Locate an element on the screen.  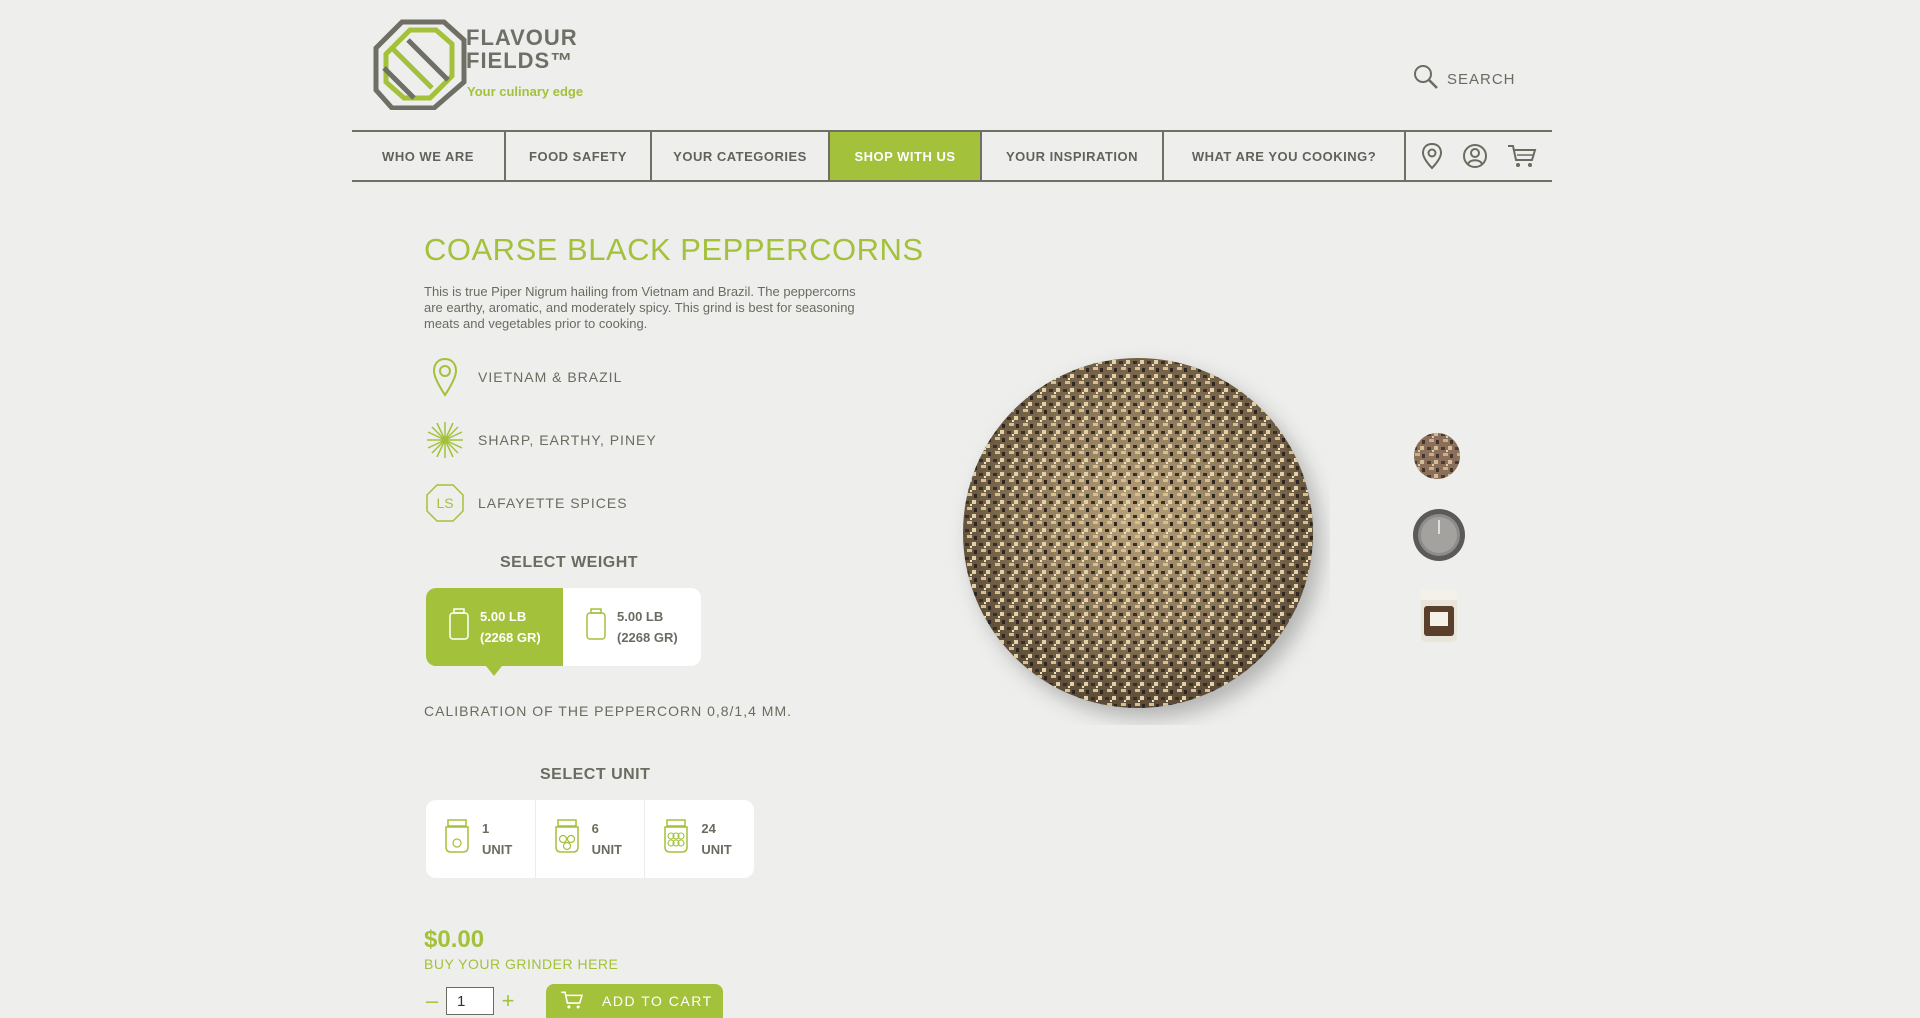
weight-option-1-lb: 5.00 LB is located at coordinates (503, 616).